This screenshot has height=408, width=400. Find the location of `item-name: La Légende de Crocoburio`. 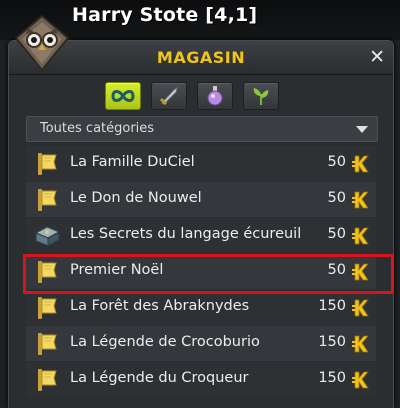

item-name: La Légende de Crocoburio is located at coordinates (165, 342).